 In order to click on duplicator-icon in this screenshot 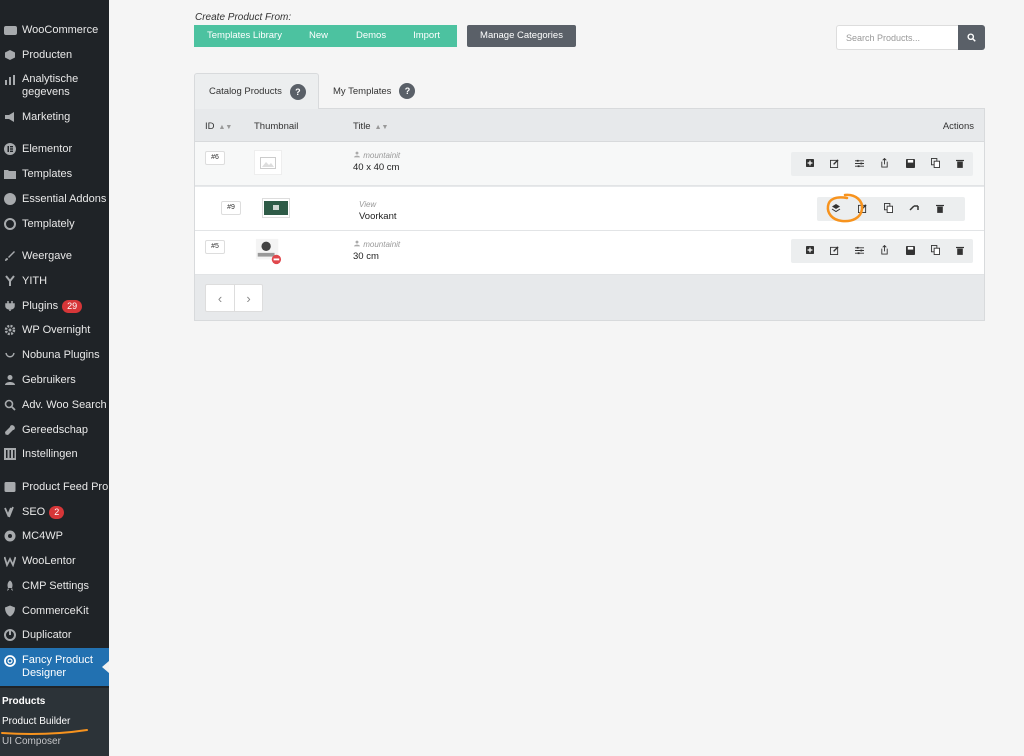, I will do `click(10, 635)`.